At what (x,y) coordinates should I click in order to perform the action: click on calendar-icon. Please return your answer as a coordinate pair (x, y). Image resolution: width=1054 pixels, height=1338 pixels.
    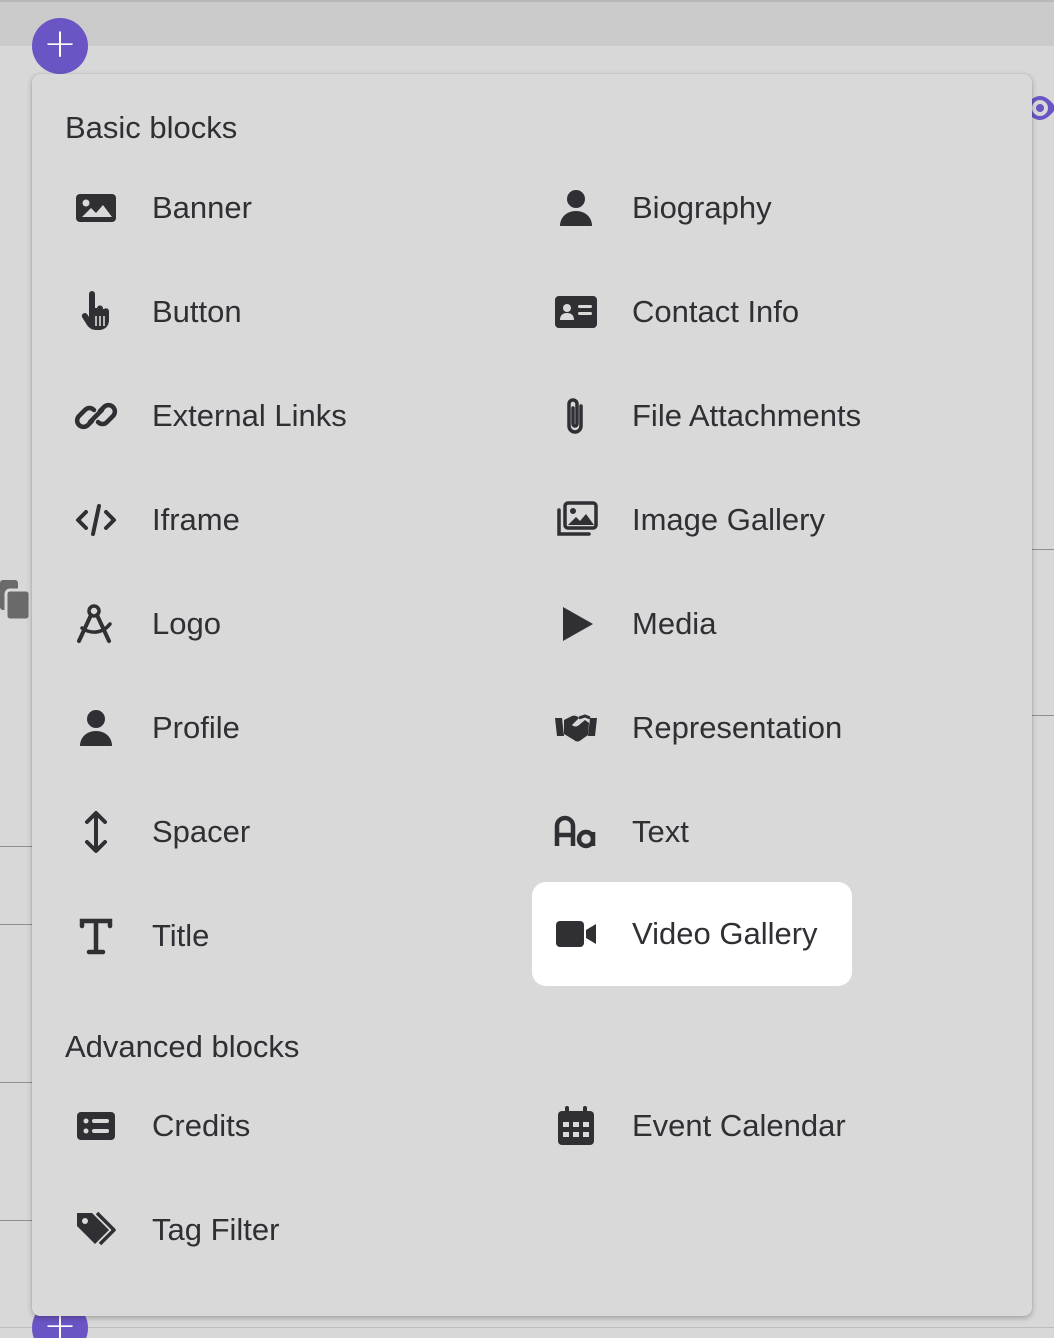
    Looking at the image, I should click on (576, 1126).